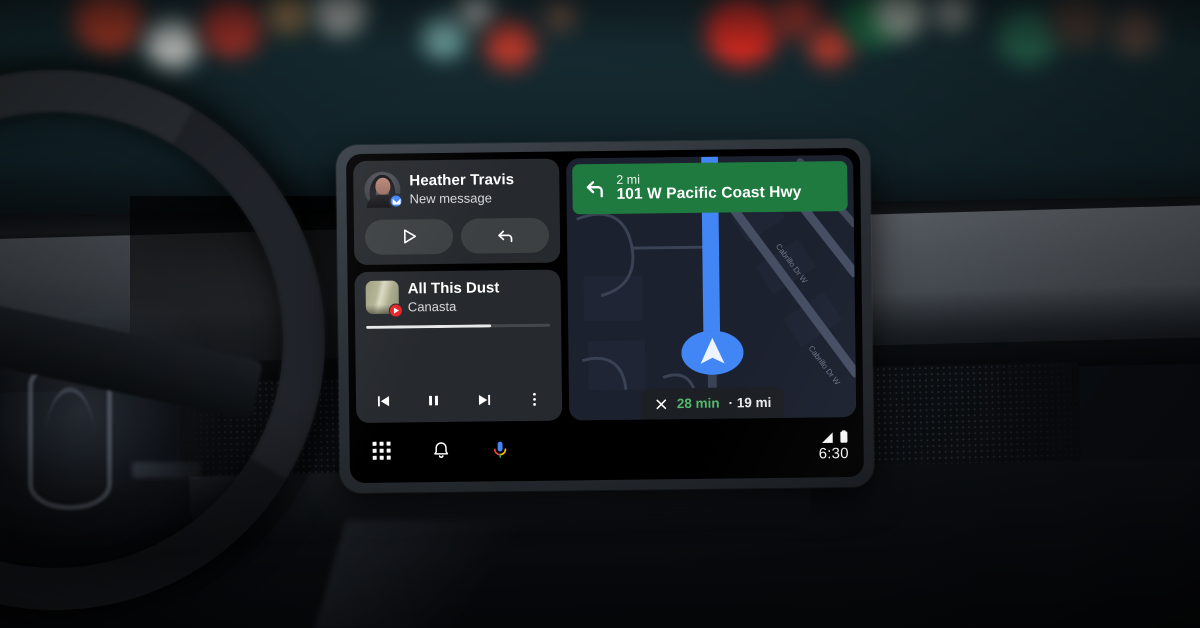  I want to click on message-status: New message, so click(451, 198).